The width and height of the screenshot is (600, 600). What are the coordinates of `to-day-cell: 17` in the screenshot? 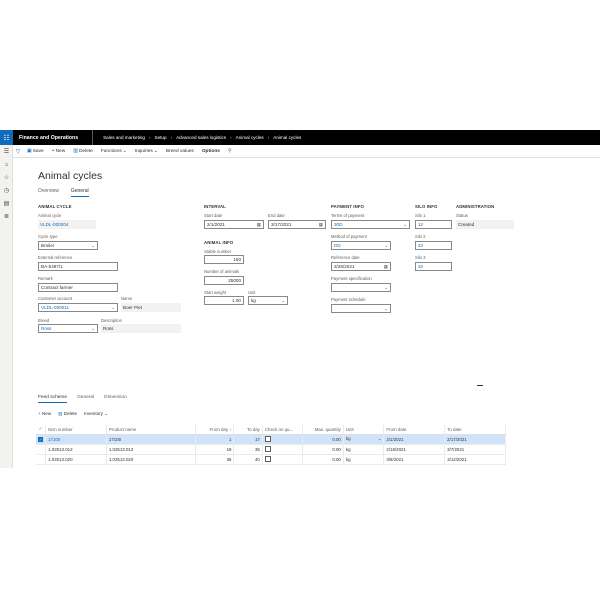 It's located at (248, 439).